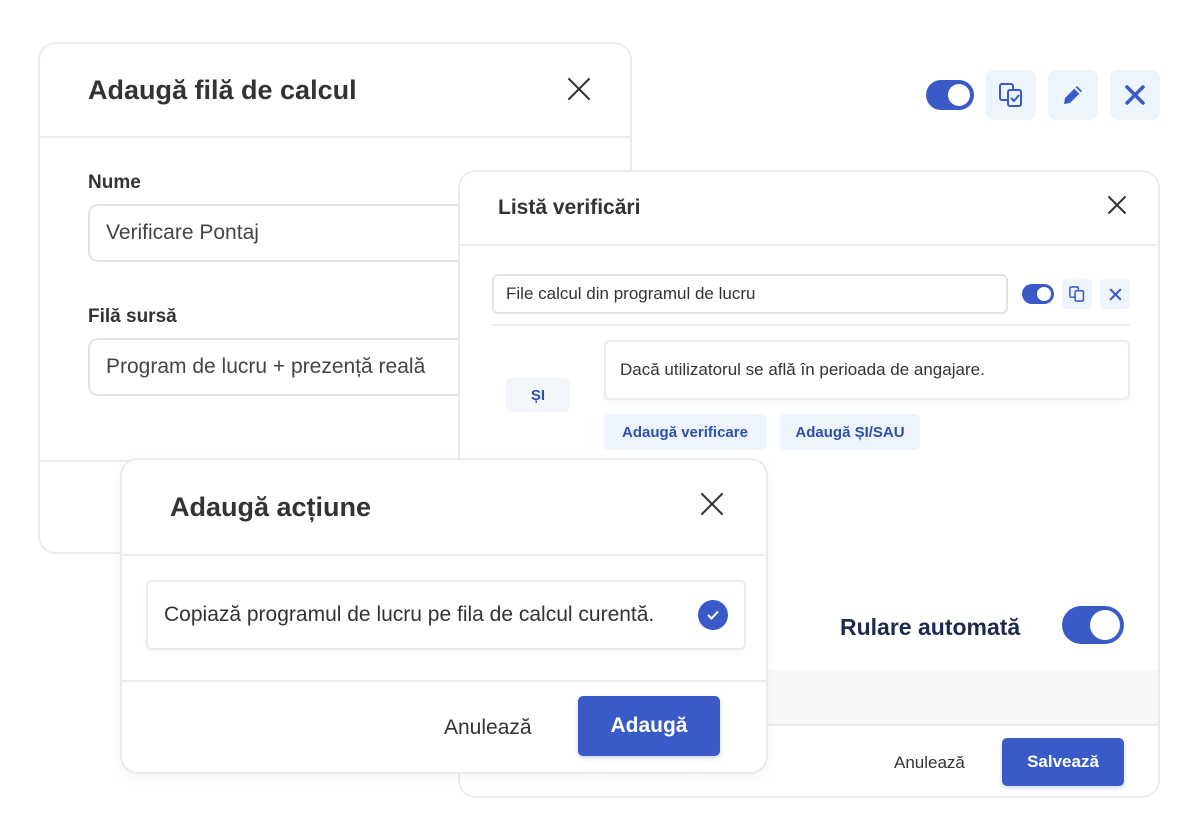  Describe the element at coordinates (1063, 762) in the screenshot. I see `save-button: Salvează` at that location.